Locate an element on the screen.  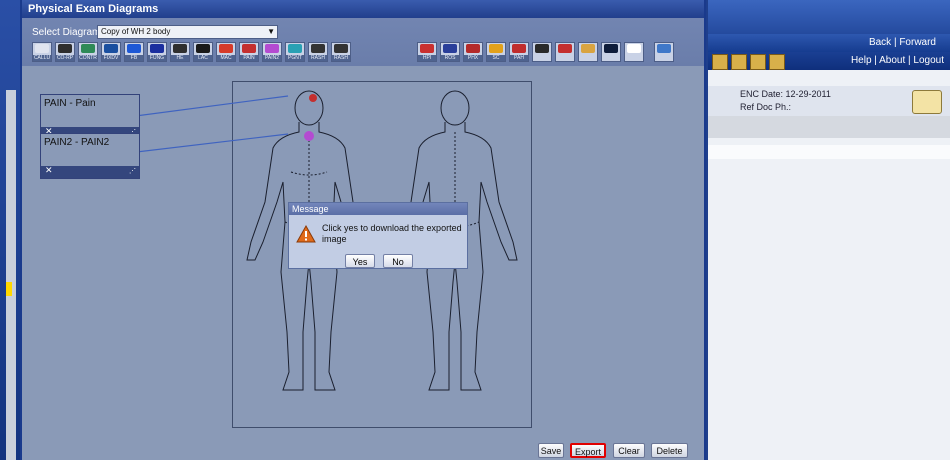
warning-icon is located at coordinates (306, 234).